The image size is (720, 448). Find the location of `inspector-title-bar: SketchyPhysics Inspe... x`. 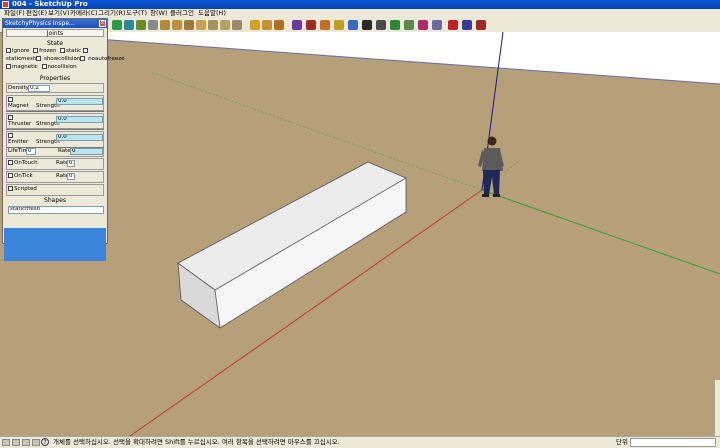

inspector-title-bar: SketchyPhysics Inspe... x is located at coordinates (55, 23).